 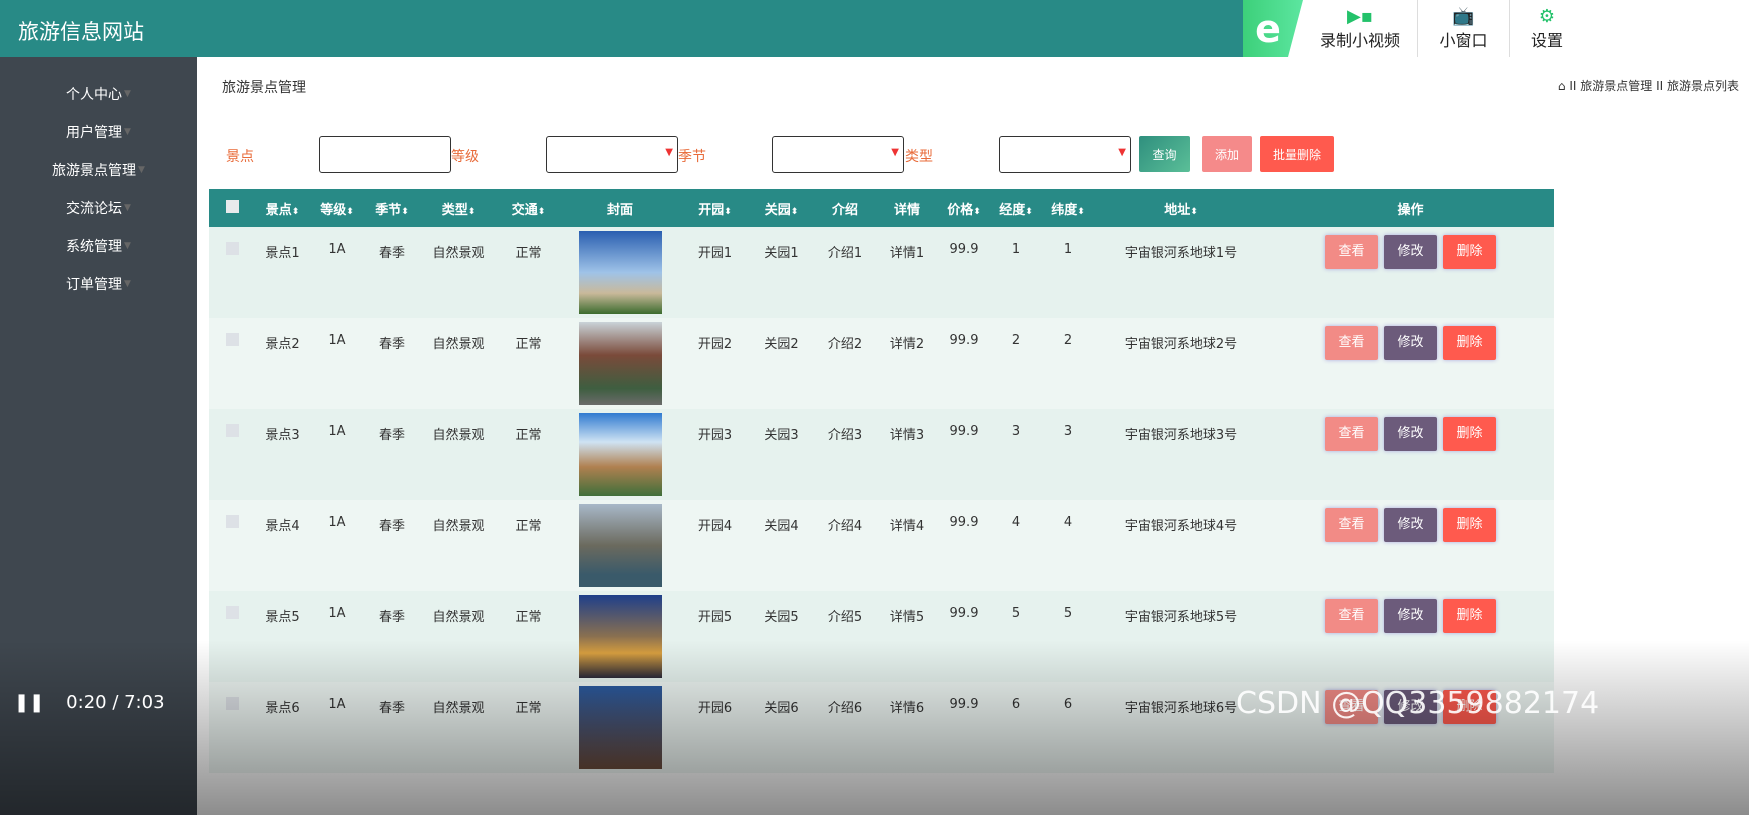 What do you see at coordinates (1547, 28) in the screenshot?
I see `settings-button: ⚙ 设置` at bounding box center [1547, 28].